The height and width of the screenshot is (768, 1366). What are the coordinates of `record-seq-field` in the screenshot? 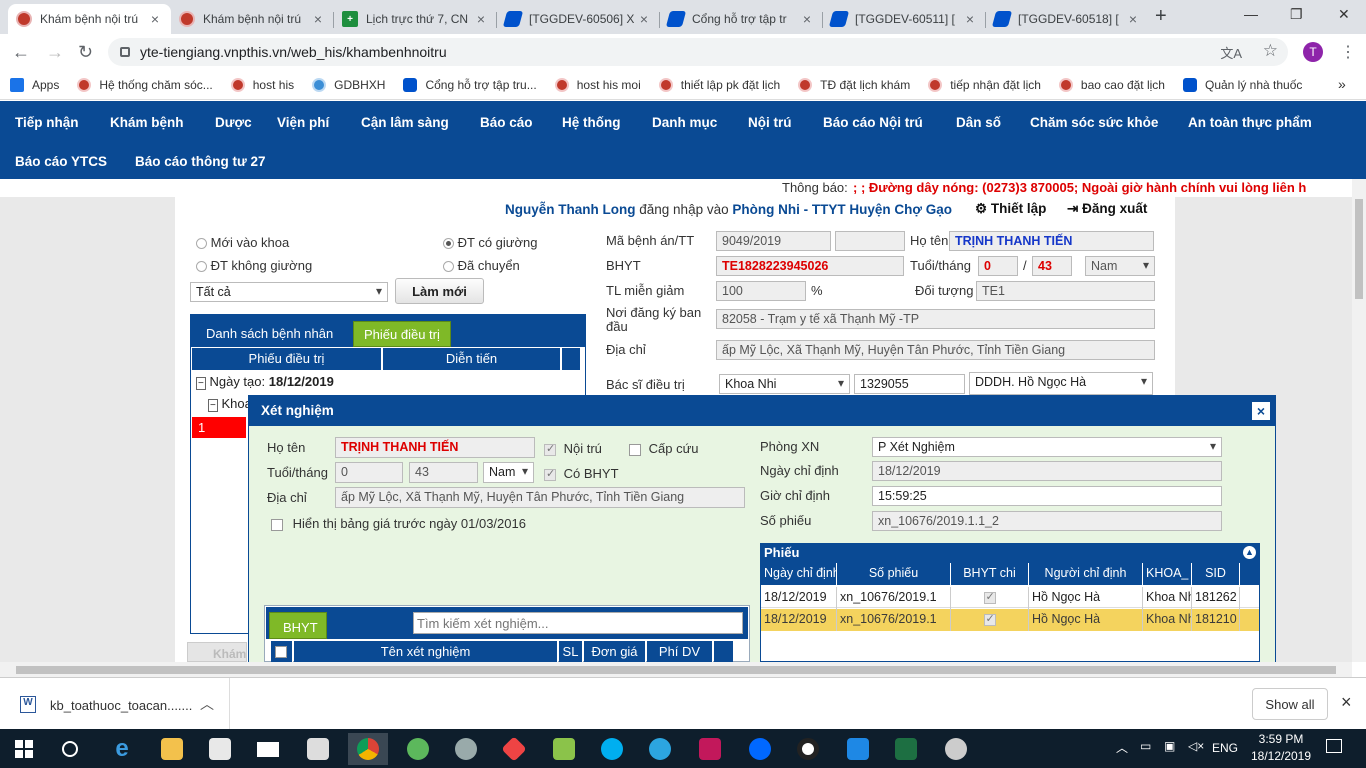 It's located at (870, 241).